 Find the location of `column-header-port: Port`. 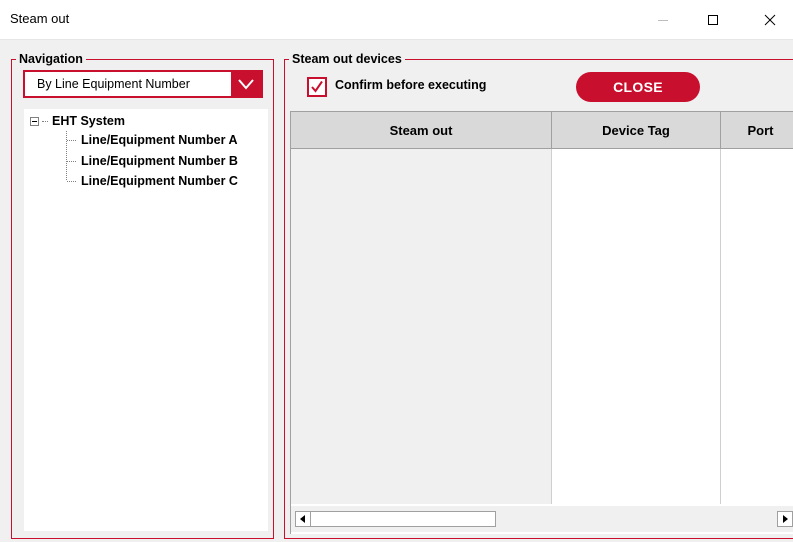

column-header-port: Port is located at coordinates (757, 130).